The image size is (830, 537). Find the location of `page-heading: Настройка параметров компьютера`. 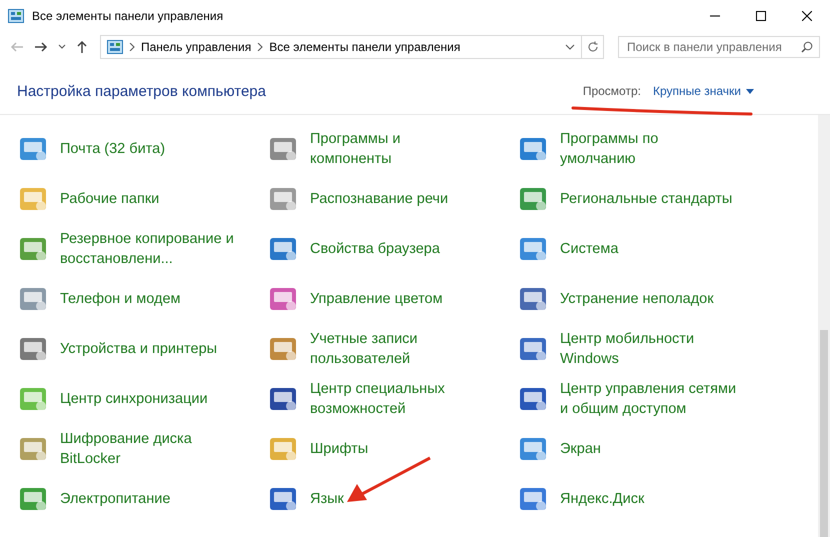

page-heading: Настройка параметров компьютера is located at coordinates (142, 91).